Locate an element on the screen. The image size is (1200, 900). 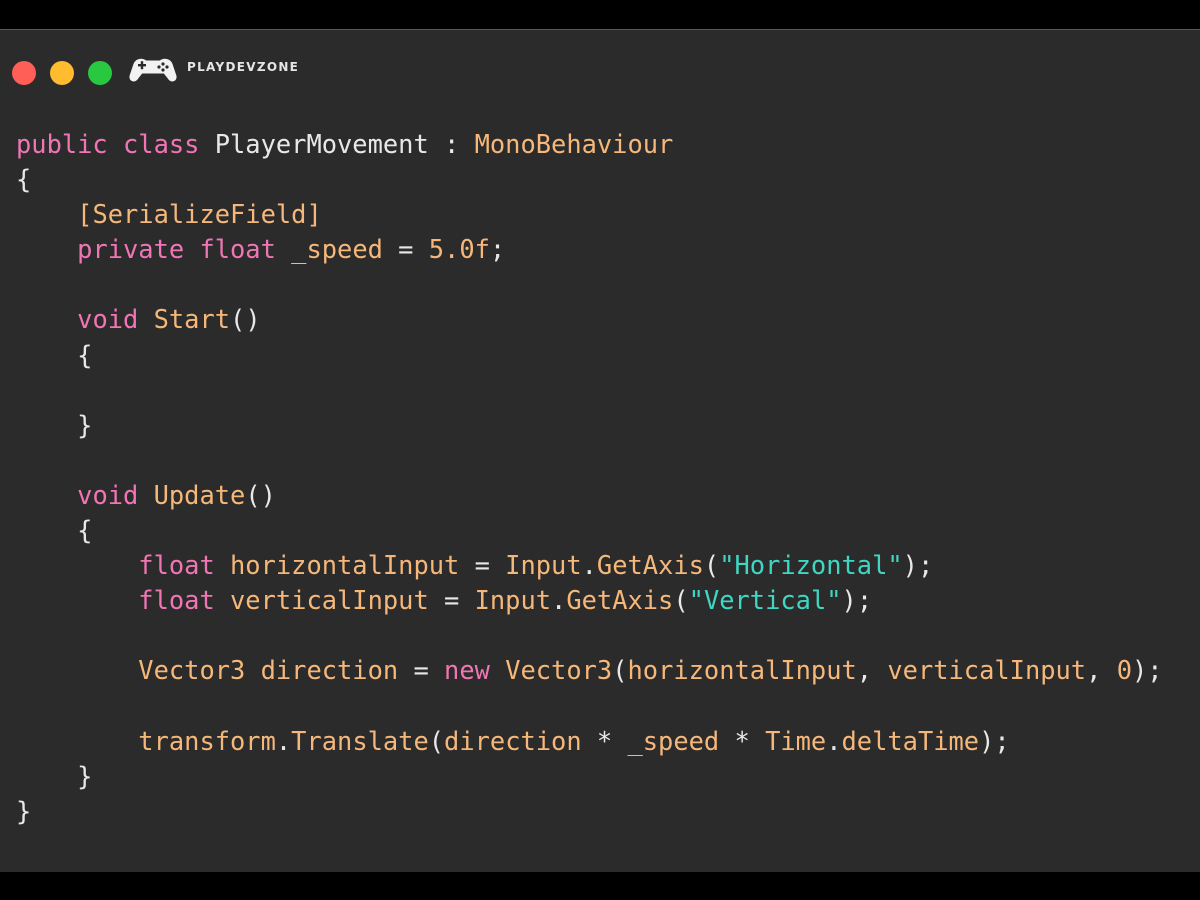
code-token: Translate is located at coordinates (360, 740).